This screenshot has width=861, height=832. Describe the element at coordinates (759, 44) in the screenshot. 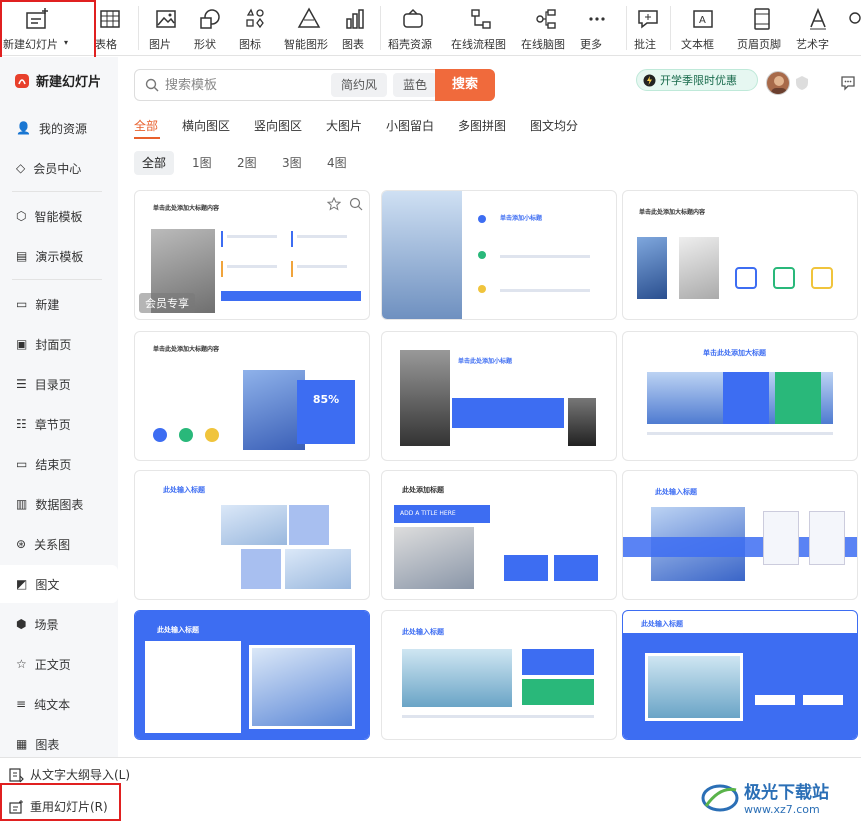

I see `header-footer-label: 页眉页脚` at that location.